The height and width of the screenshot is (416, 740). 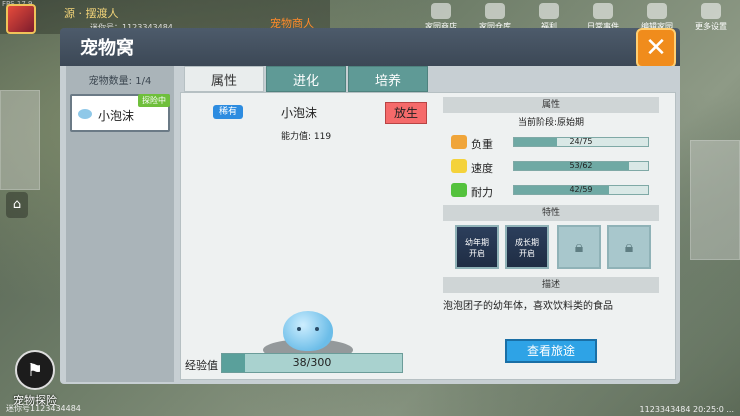 I want to click on description-text: 泡泡团子的幼年体，喜欢饮料类的食品, so click(x=528, y=306).